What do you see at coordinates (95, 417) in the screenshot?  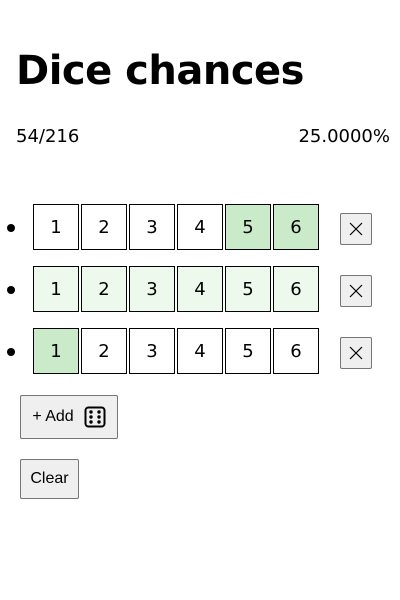 I see `dice-six-icon` at bounding box center [95, 417].